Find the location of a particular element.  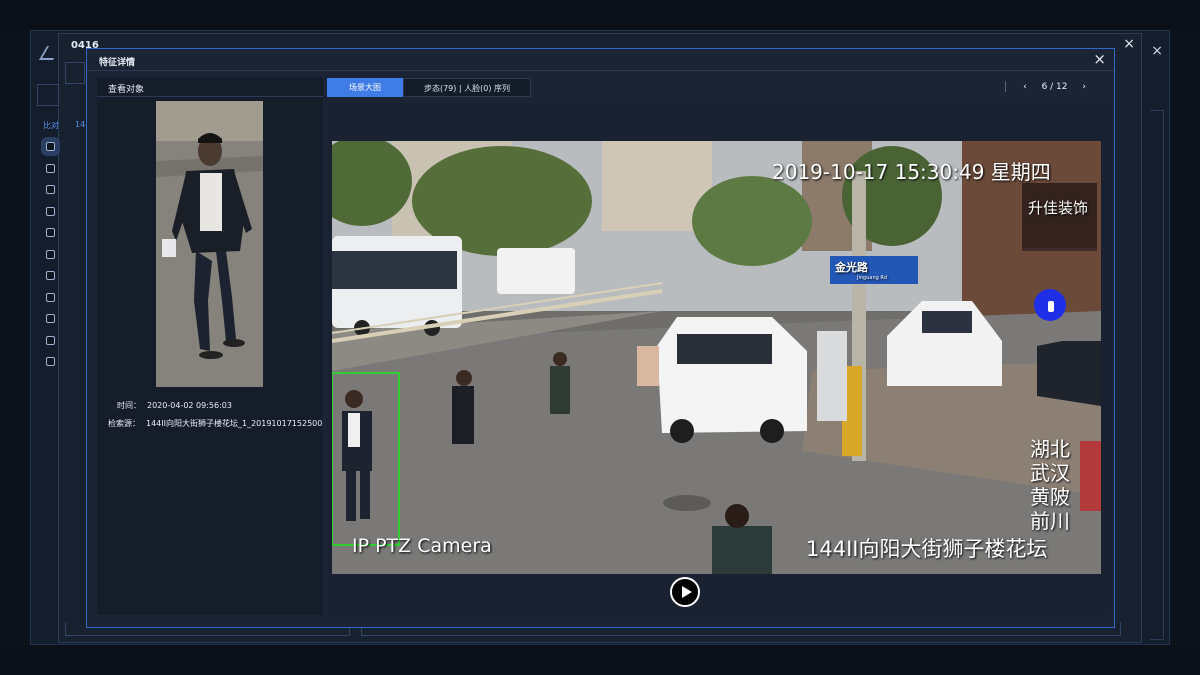

dialog-header: 特征详情 × is located at coordinates (600, 60).